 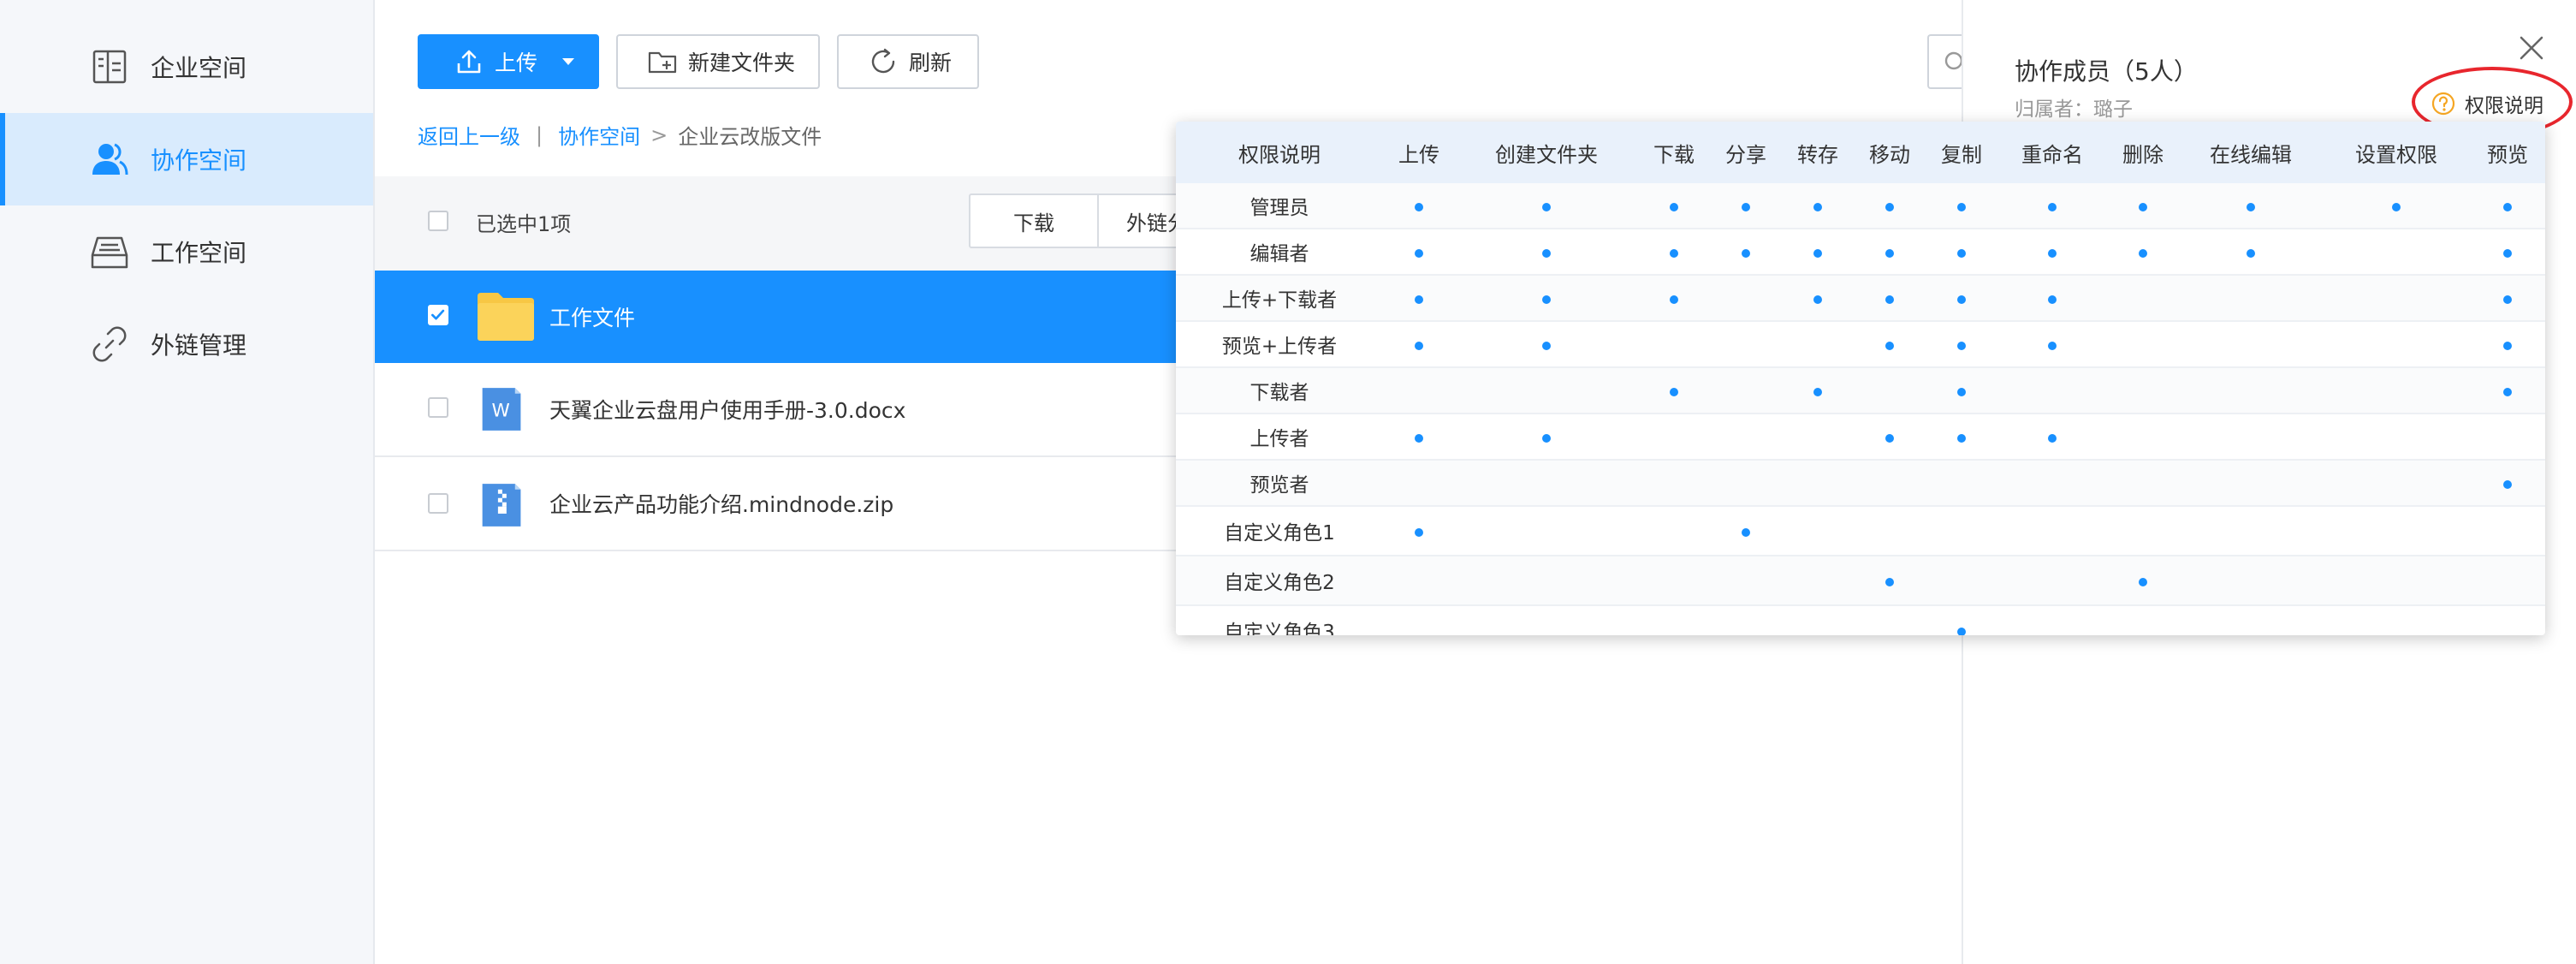 What do you see at coordinates (592, 318) in the screenshot?
I see `file-name: 工作文件` at bounding box center [592, 318].